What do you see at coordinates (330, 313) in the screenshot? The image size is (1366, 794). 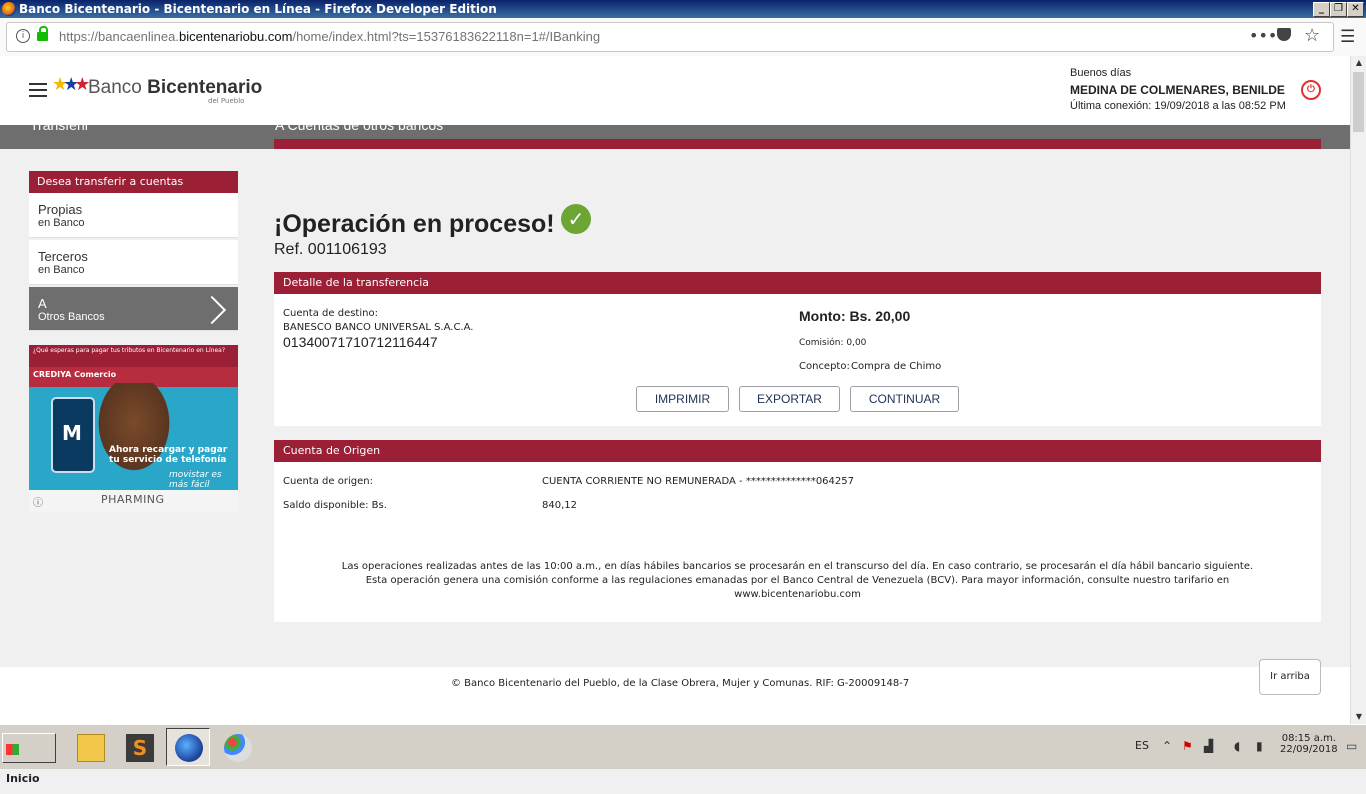 I see `dest-account-label: Cuenta de destino:` at bounding box center [330, 313].